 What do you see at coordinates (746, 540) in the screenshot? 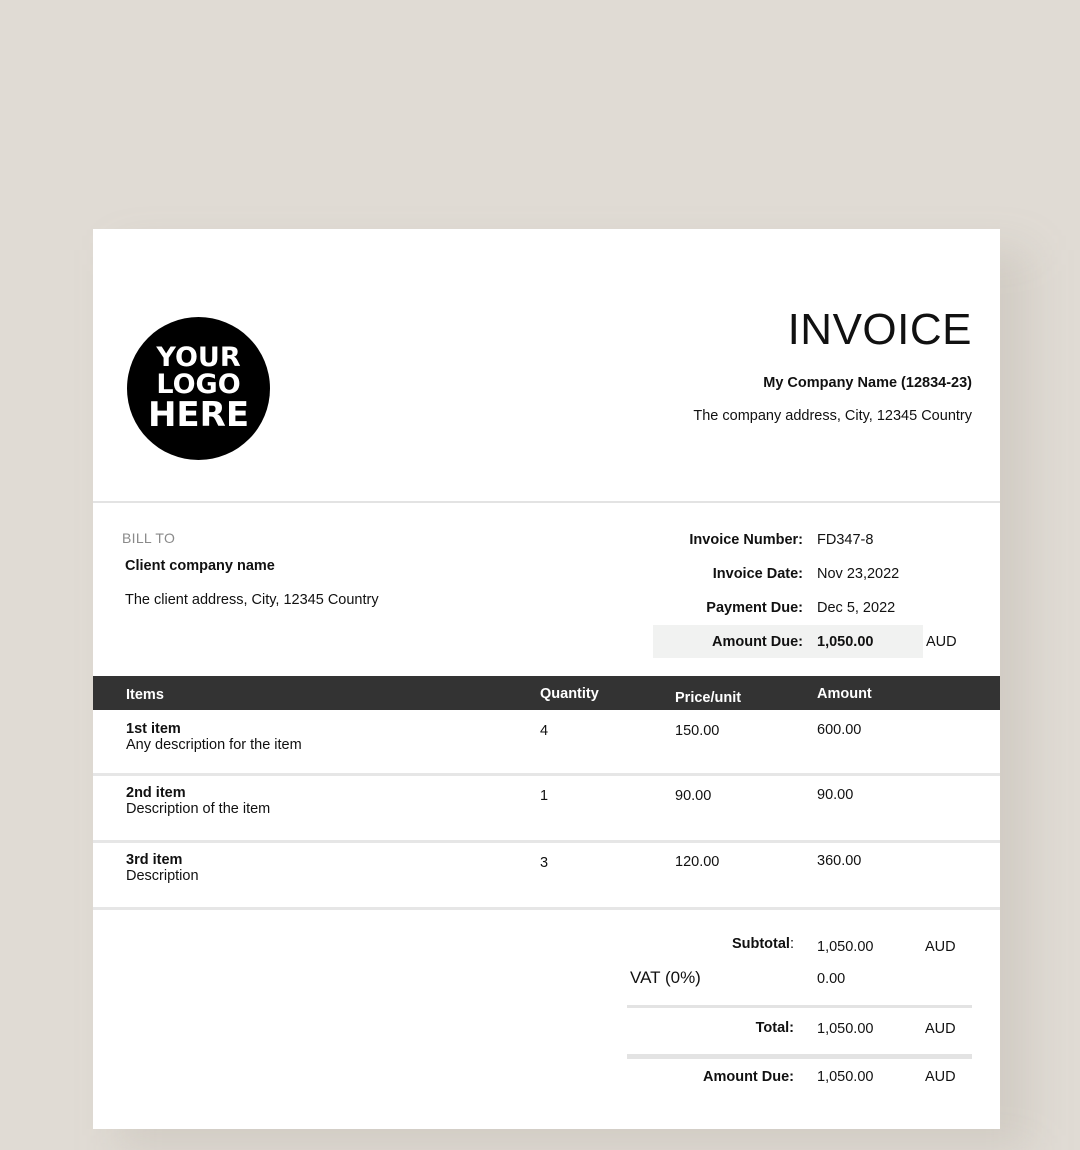
I see `invoice-number-label: Invoice Number:` at bounding box center [746, 540].